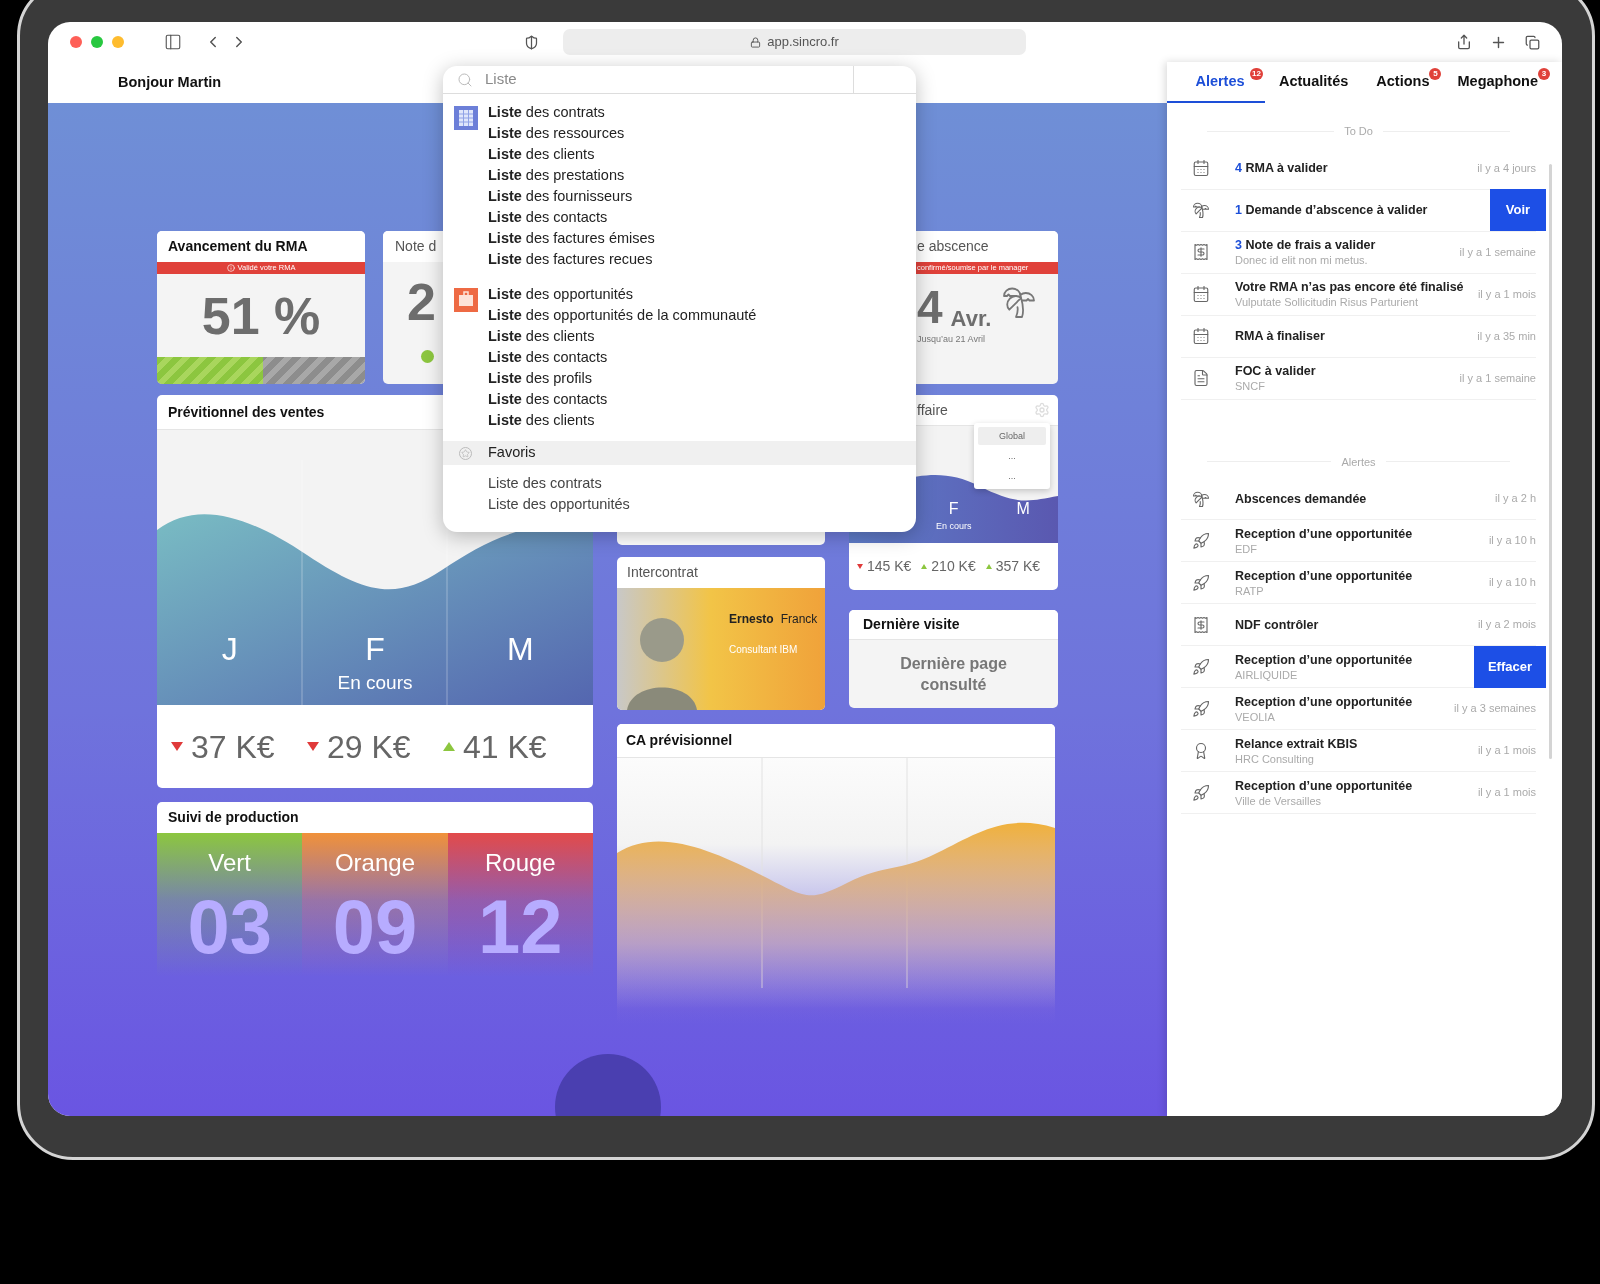 The width and height of the screenshot is (1600, 1284). Describe the element at coordinates (932, 410) in the screenshot. I see `card-title: ffaire` at that location.